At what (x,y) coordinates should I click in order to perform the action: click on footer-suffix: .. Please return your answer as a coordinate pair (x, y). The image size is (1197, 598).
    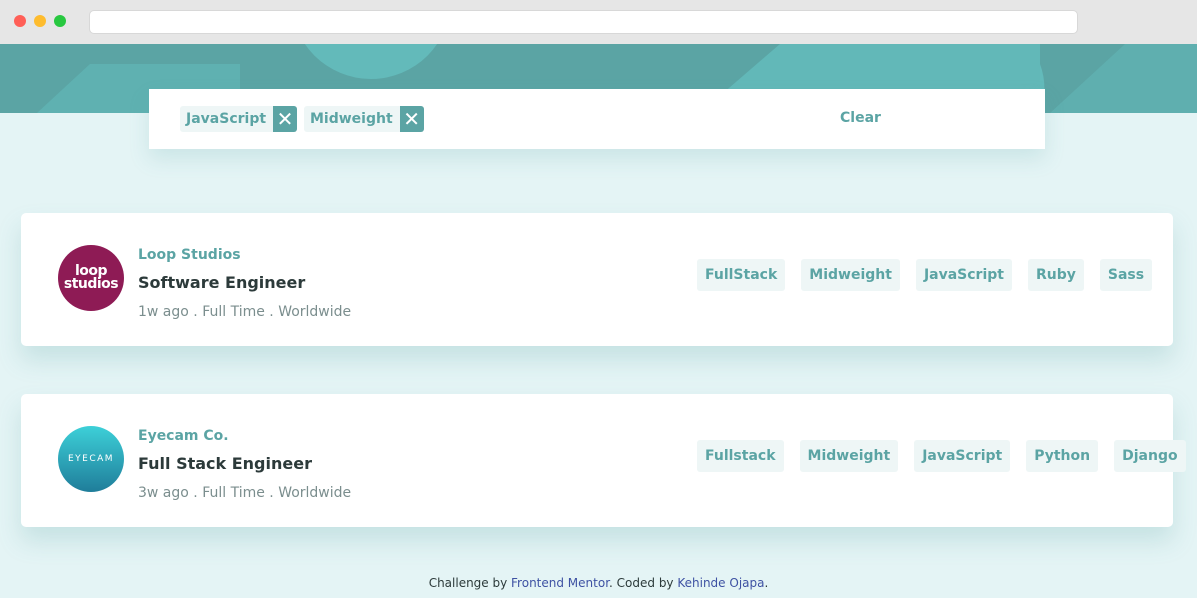
    Looking at the image, I should click on (766, 583).